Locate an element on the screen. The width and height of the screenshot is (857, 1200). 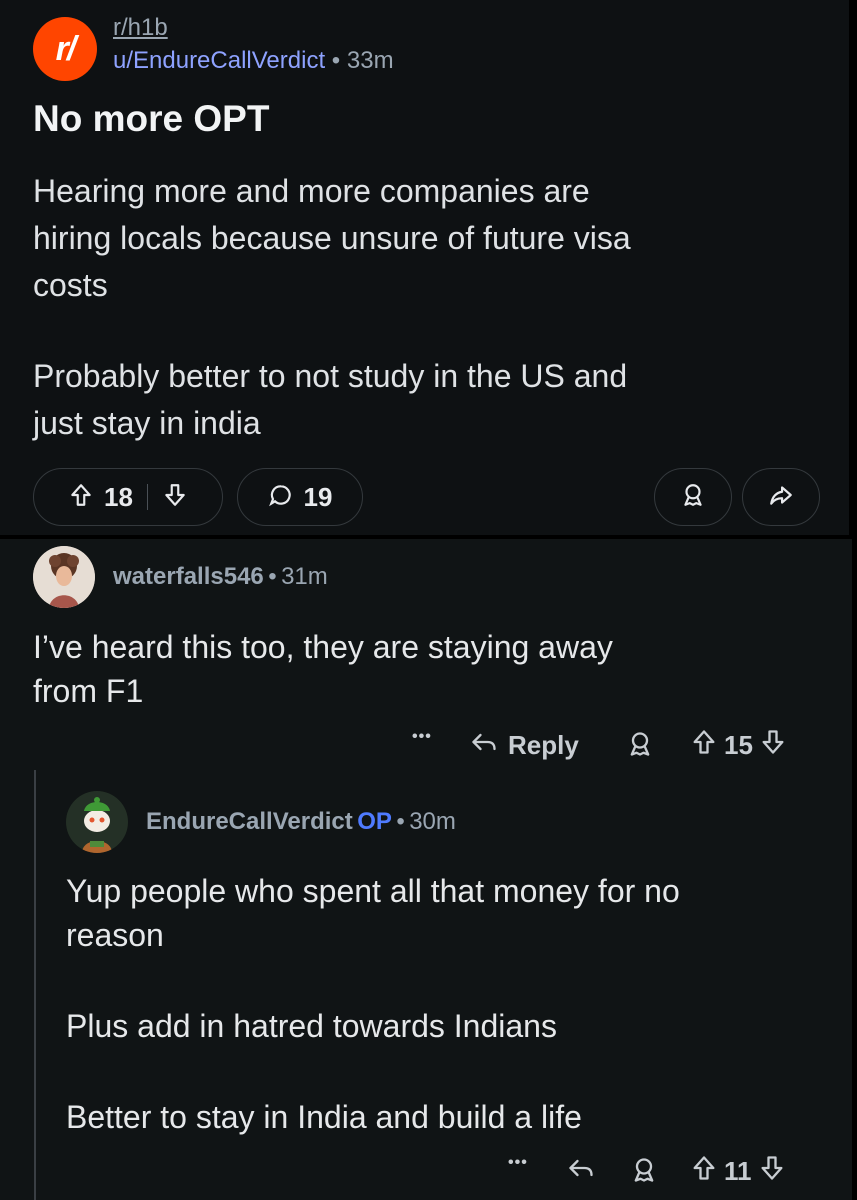
comment-text-line: reason is located at coordinates (115, 935).